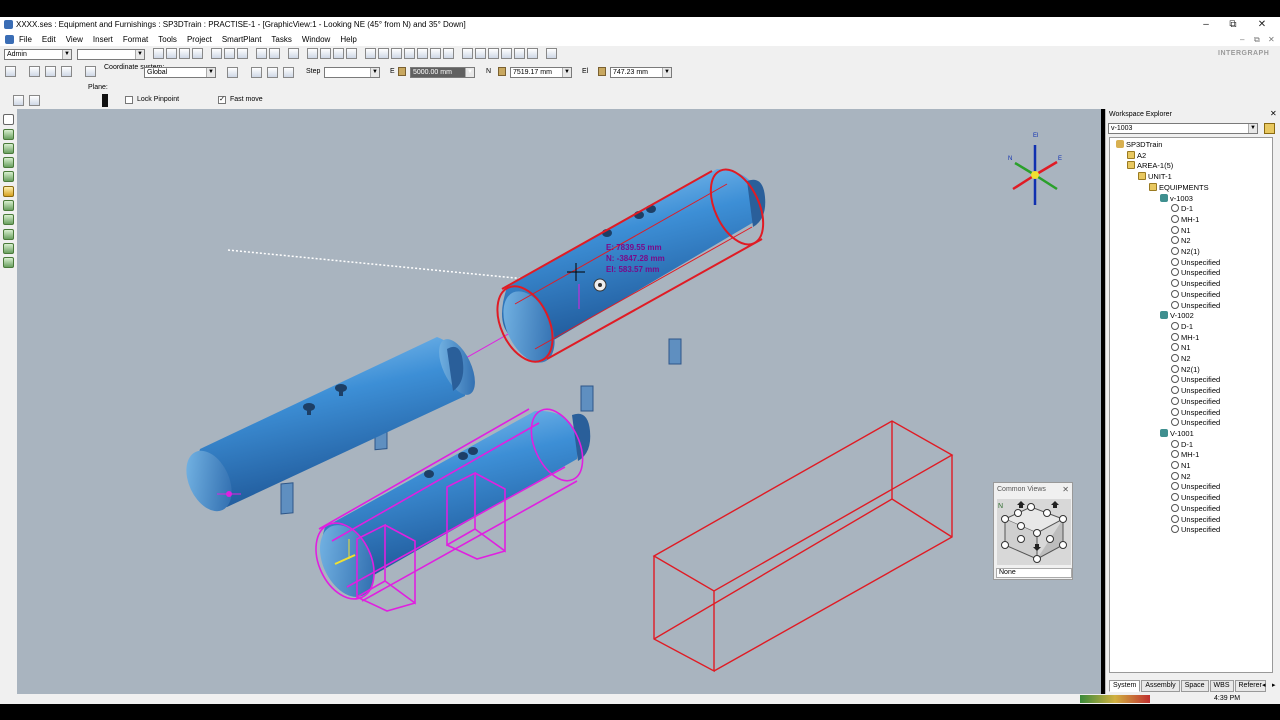 The width and height of the screenshot is (1280, 720). What do you see at coordinates (1176, 198) in the screenshot?
I see `tree-item: v-1003` at bounding box center [1176, 198].